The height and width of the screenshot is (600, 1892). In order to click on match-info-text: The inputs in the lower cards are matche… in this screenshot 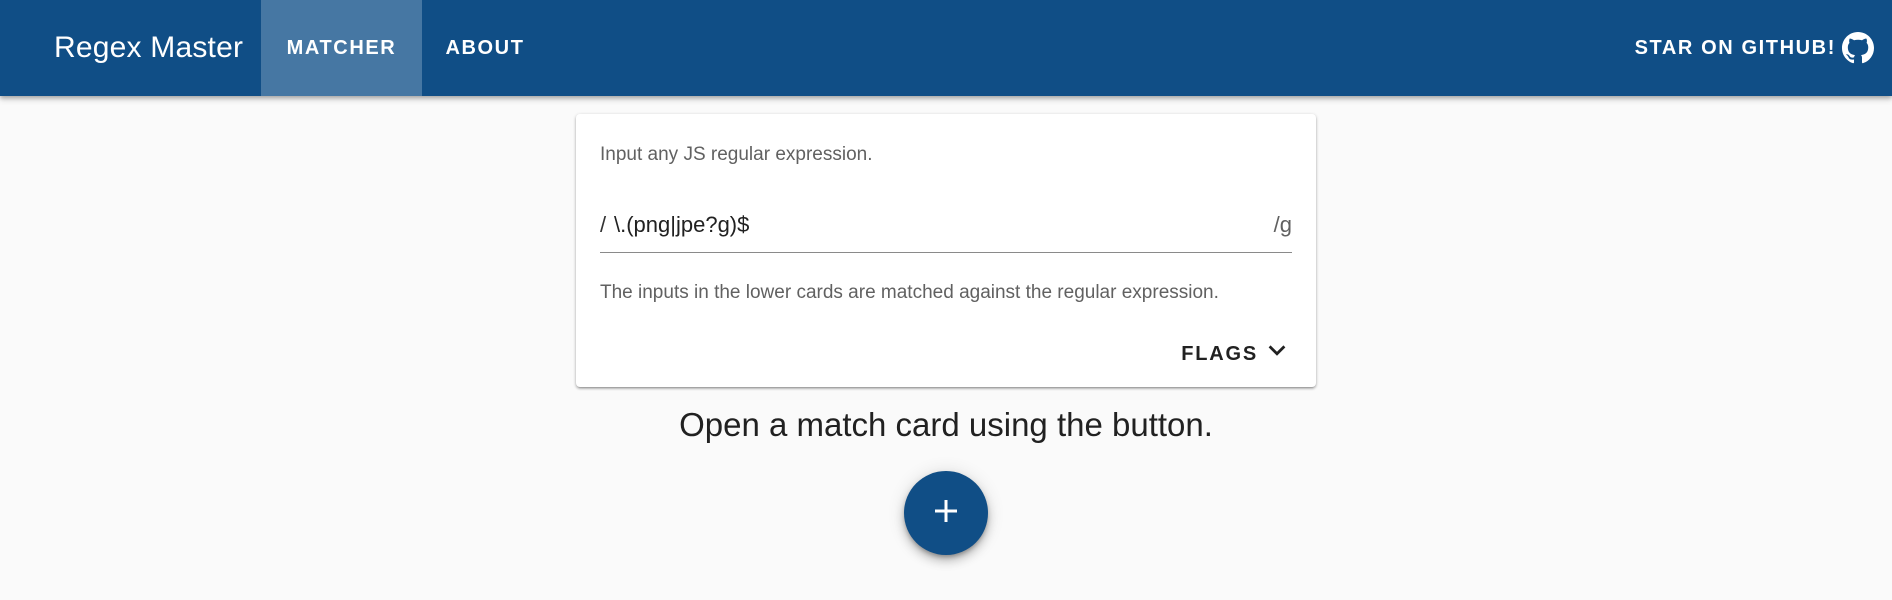, I will do `click(909, 292)`.